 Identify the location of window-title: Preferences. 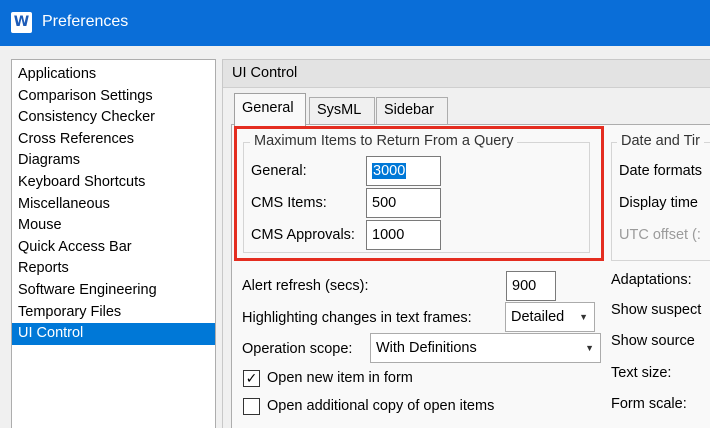
(85, 21).